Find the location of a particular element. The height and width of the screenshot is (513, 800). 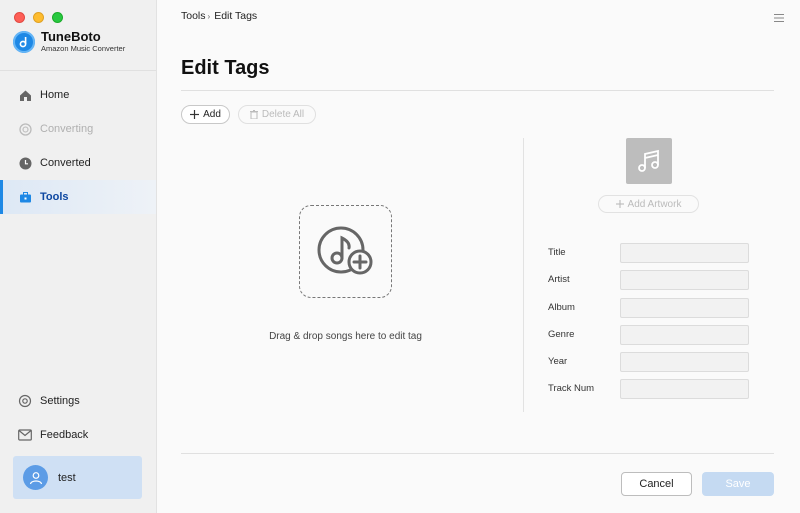

breadcrumb-current: Edit Tags is located at coordinates (236, 16).